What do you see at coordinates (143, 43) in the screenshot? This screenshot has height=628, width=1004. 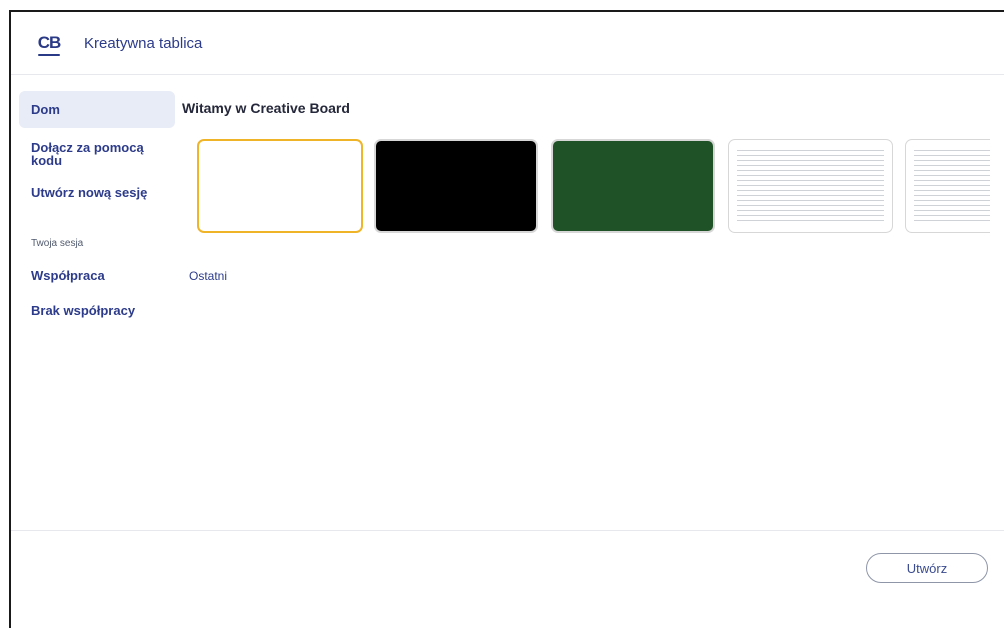 I see `app-title: Kreatywna tablica` at bounding box center [143, 43].